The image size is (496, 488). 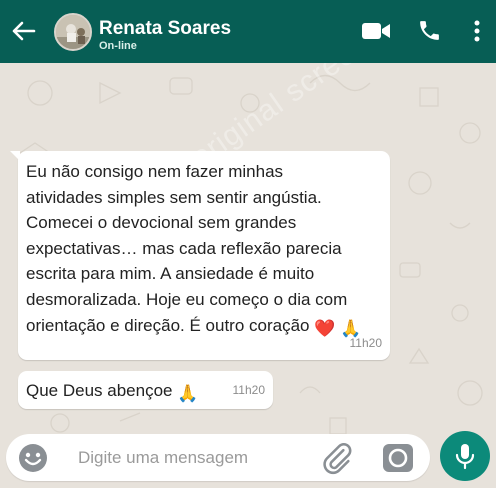 I want to click on microphone-button, so click(x=465, y=456).